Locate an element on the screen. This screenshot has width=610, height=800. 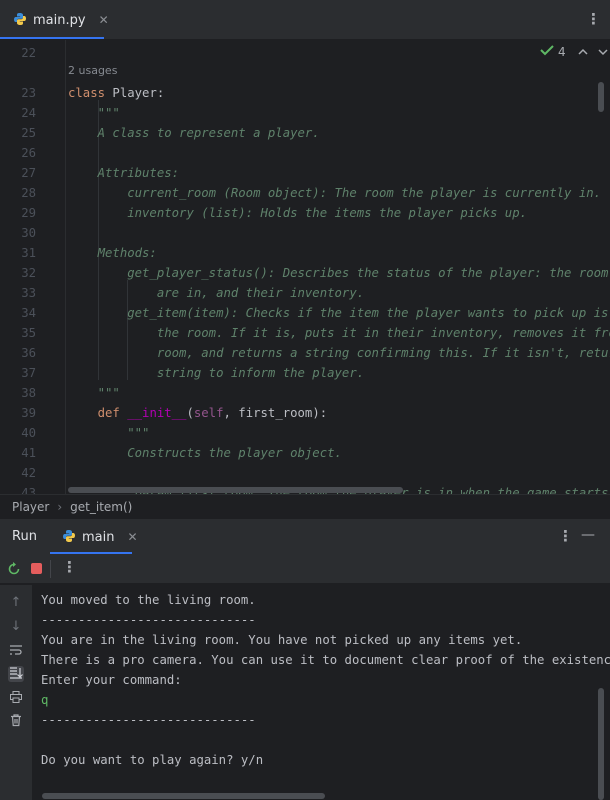
code-text: Methods: is located at coordinates (112, 253).